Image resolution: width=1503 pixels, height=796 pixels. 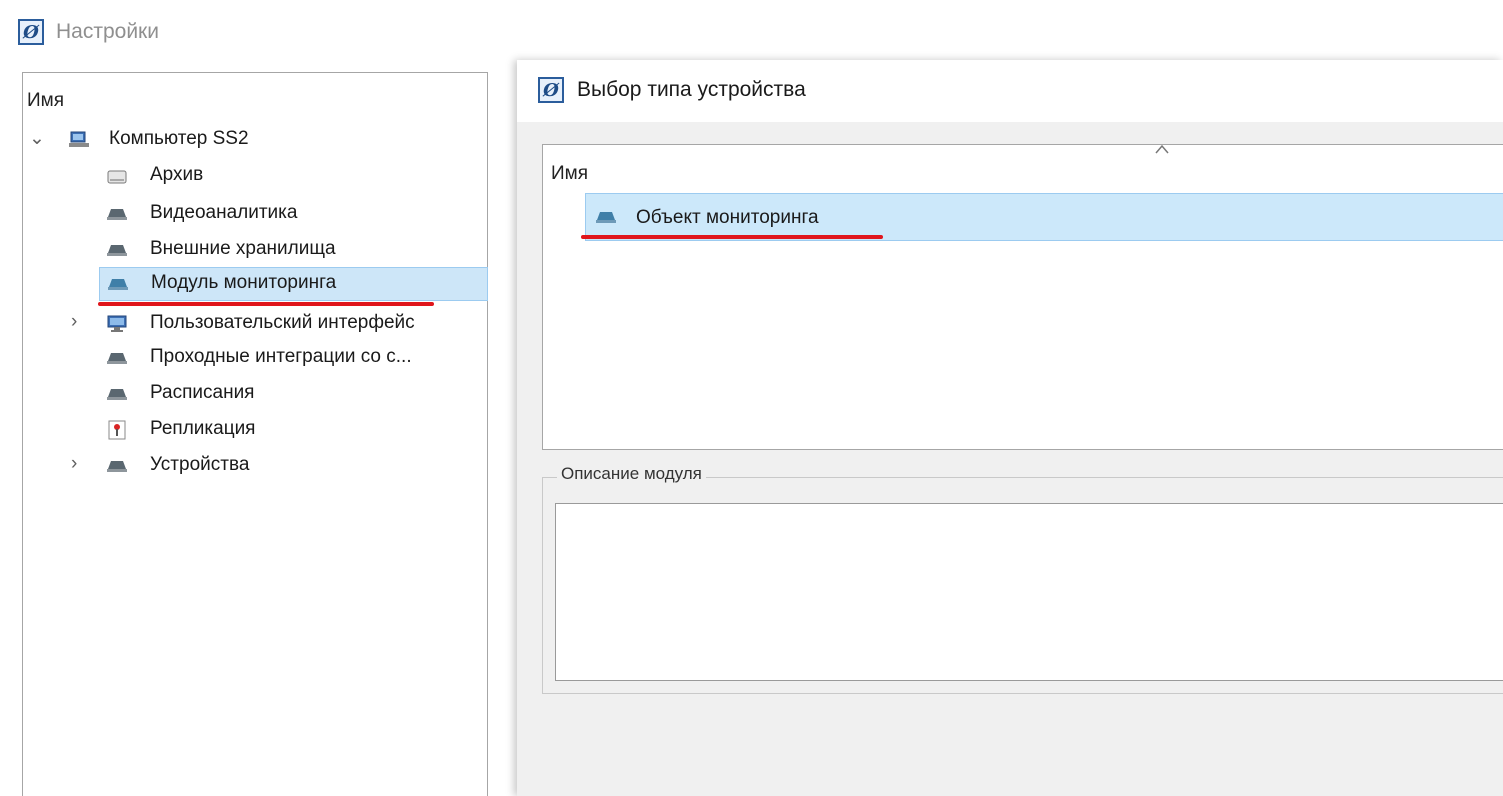 I want to click on tree-item-devices: › Устройства, so click(x=255, y=466).